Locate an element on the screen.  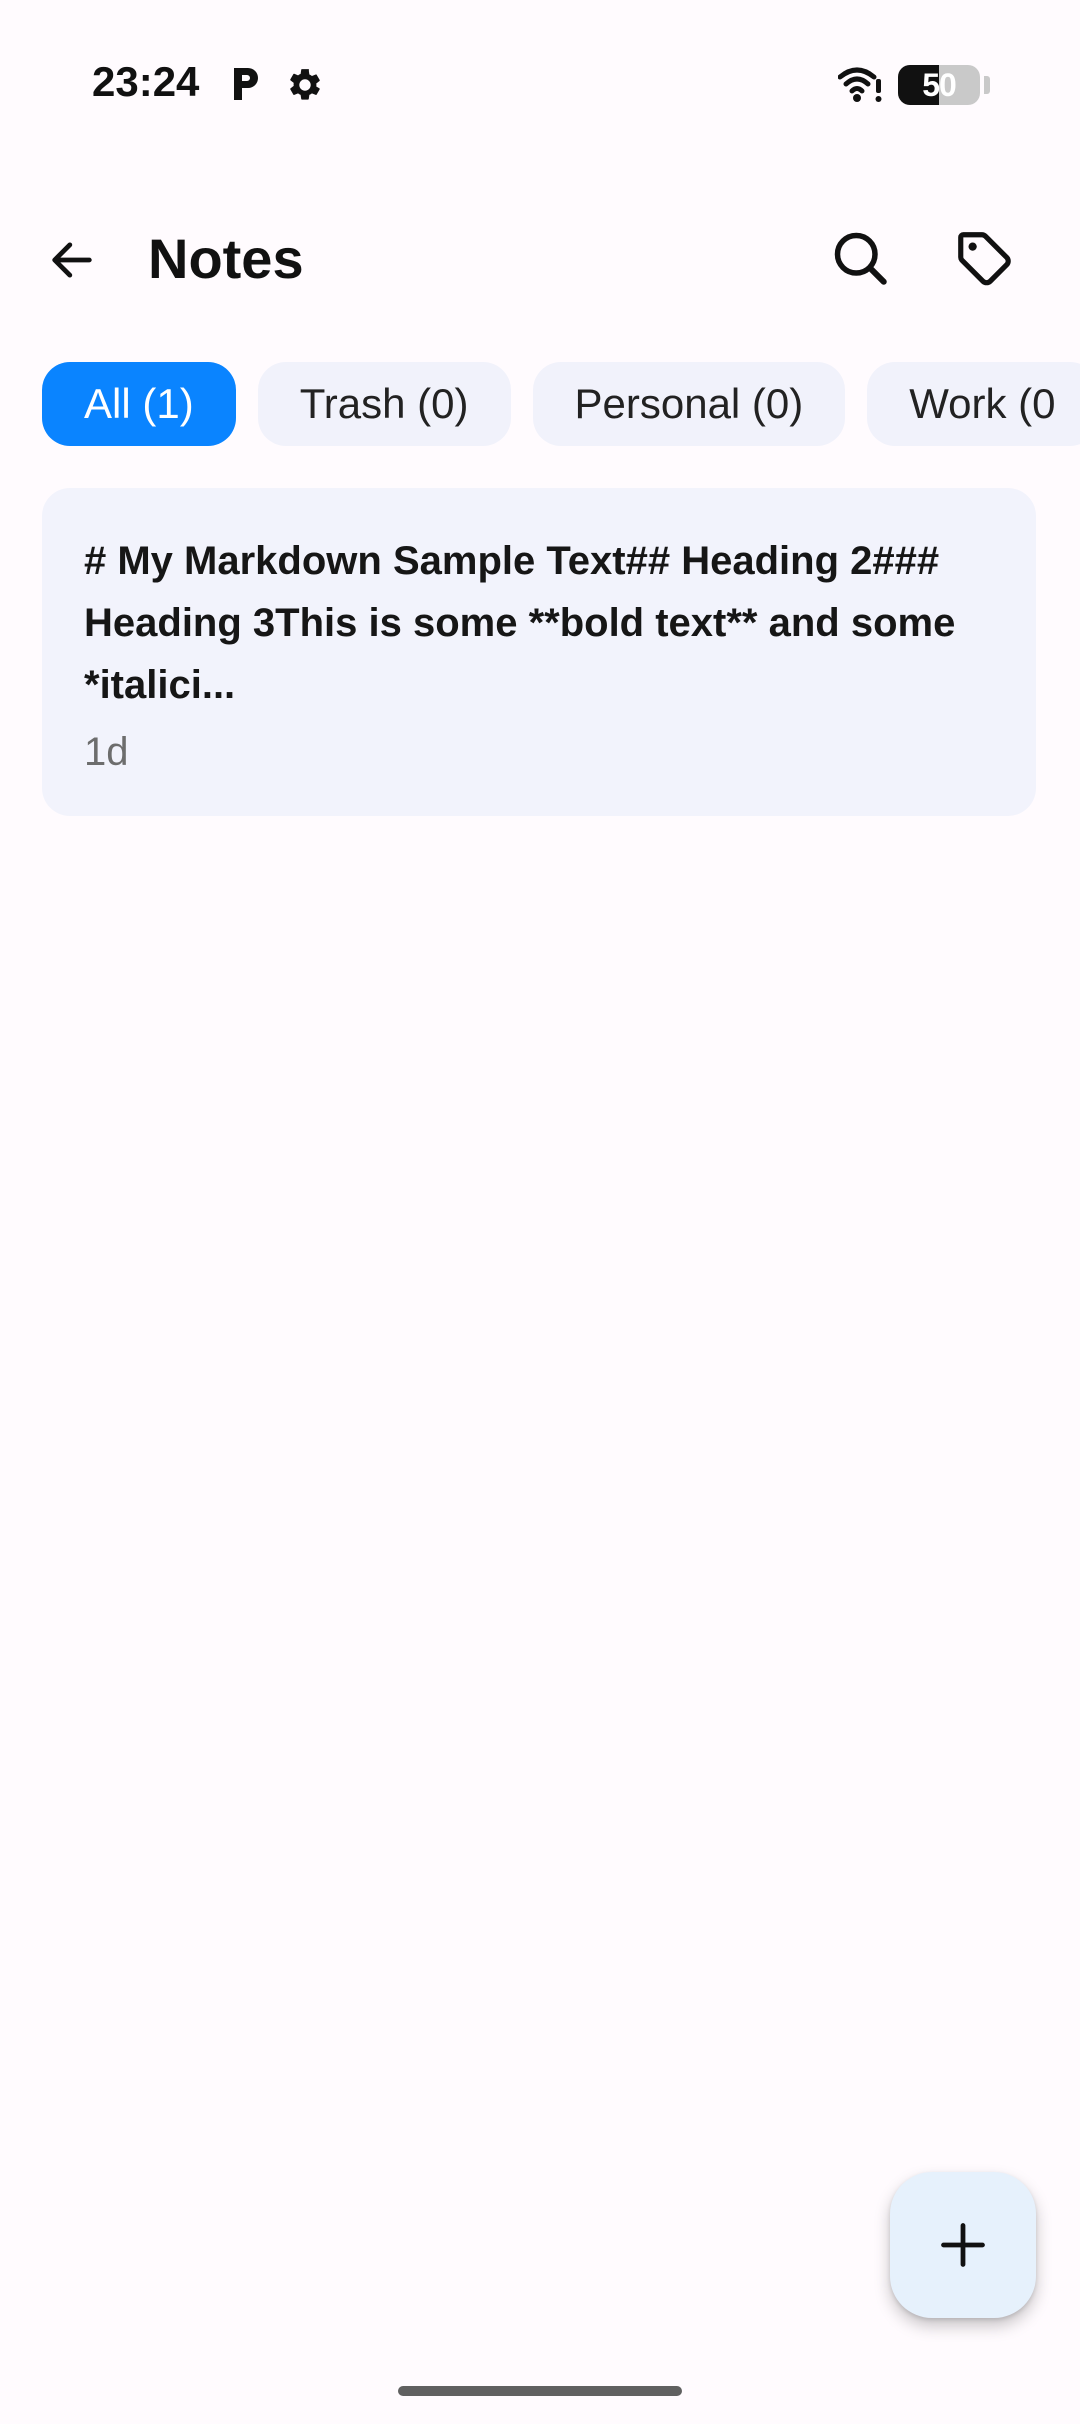
status-bar: 23:24 50 is located at coordinates (540, 85).